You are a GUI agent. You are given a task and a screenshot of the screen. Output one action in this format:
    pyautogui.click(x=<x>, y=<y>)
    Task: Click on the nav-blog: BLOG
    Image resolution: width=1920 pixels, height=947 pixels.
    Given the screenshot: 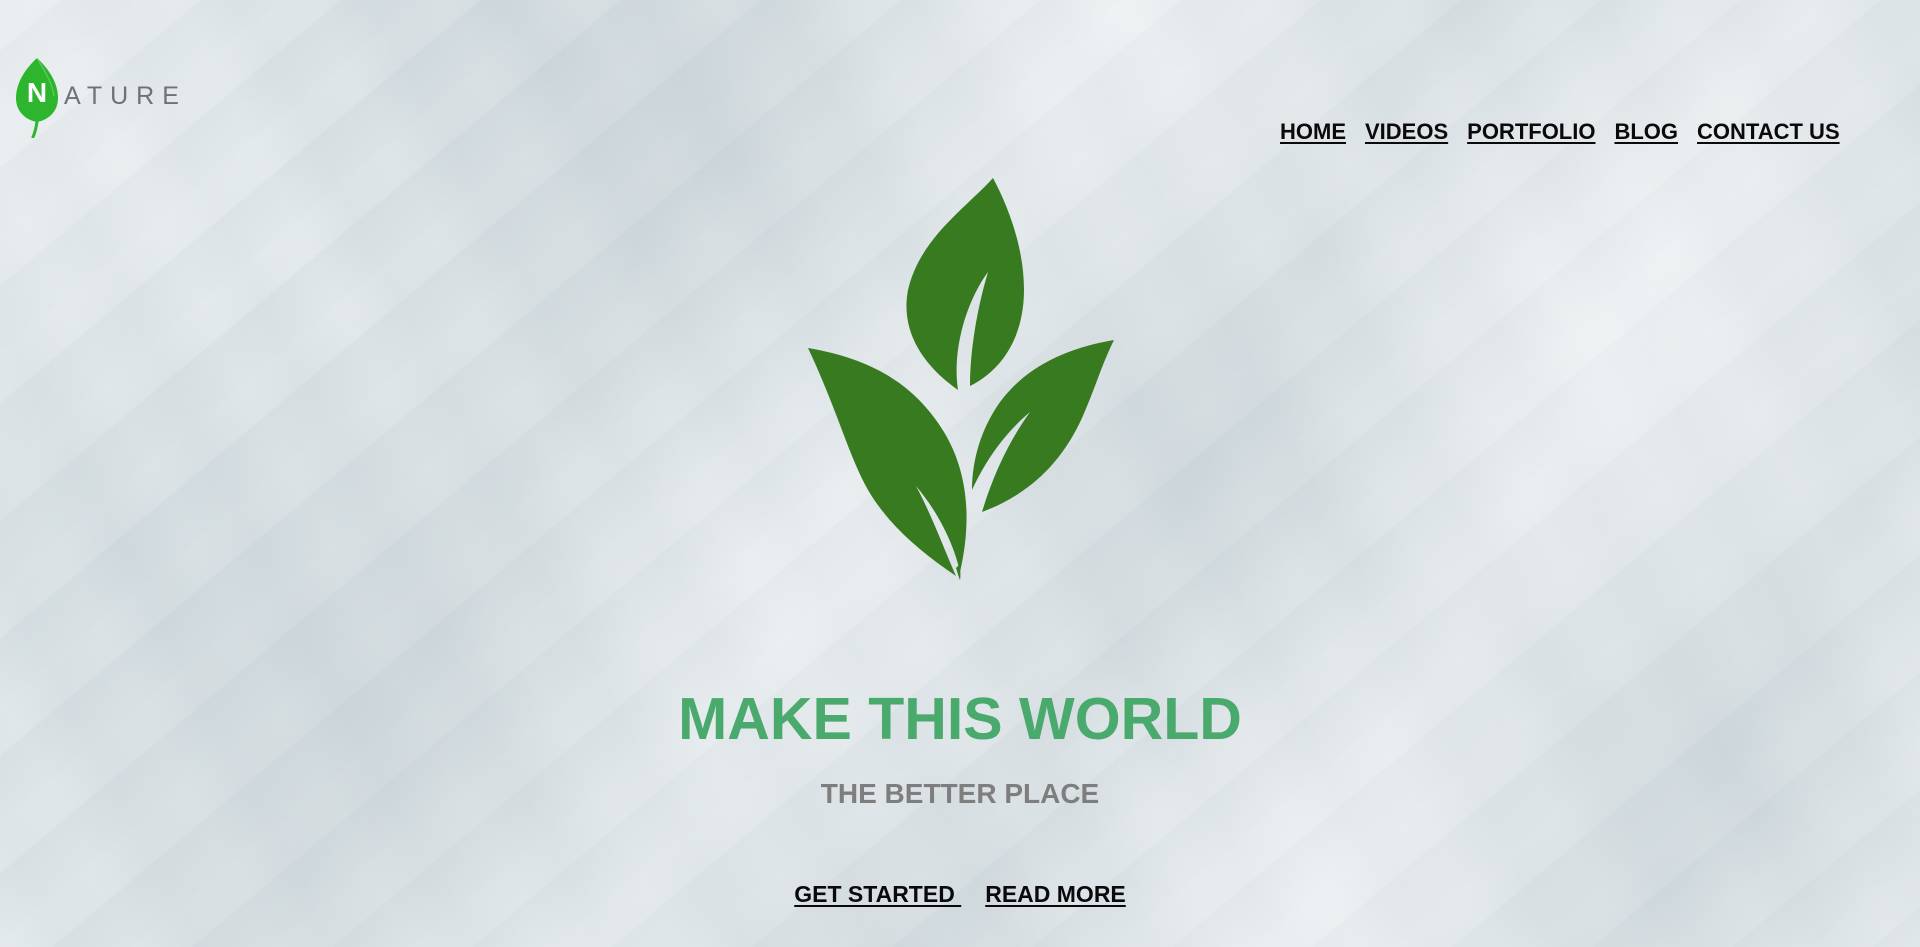 What is the action you would take?
    pyautogui.click(x=1646, y=132)
    